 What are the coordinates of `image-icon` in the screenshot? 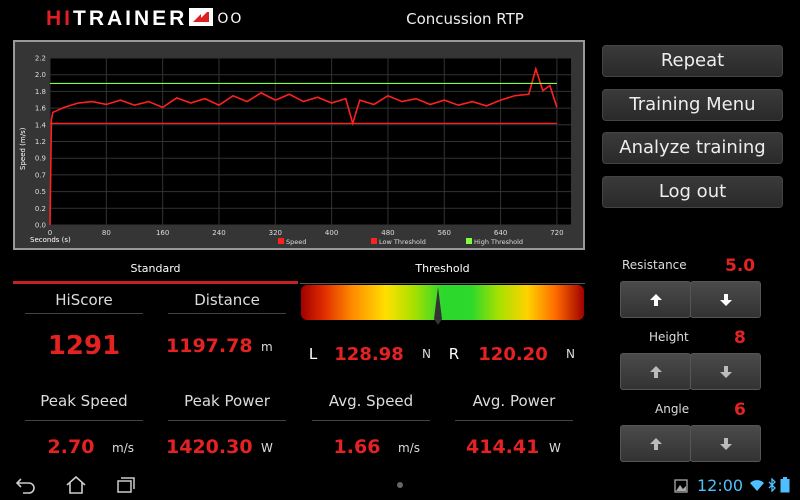 It's located at (681, 486).